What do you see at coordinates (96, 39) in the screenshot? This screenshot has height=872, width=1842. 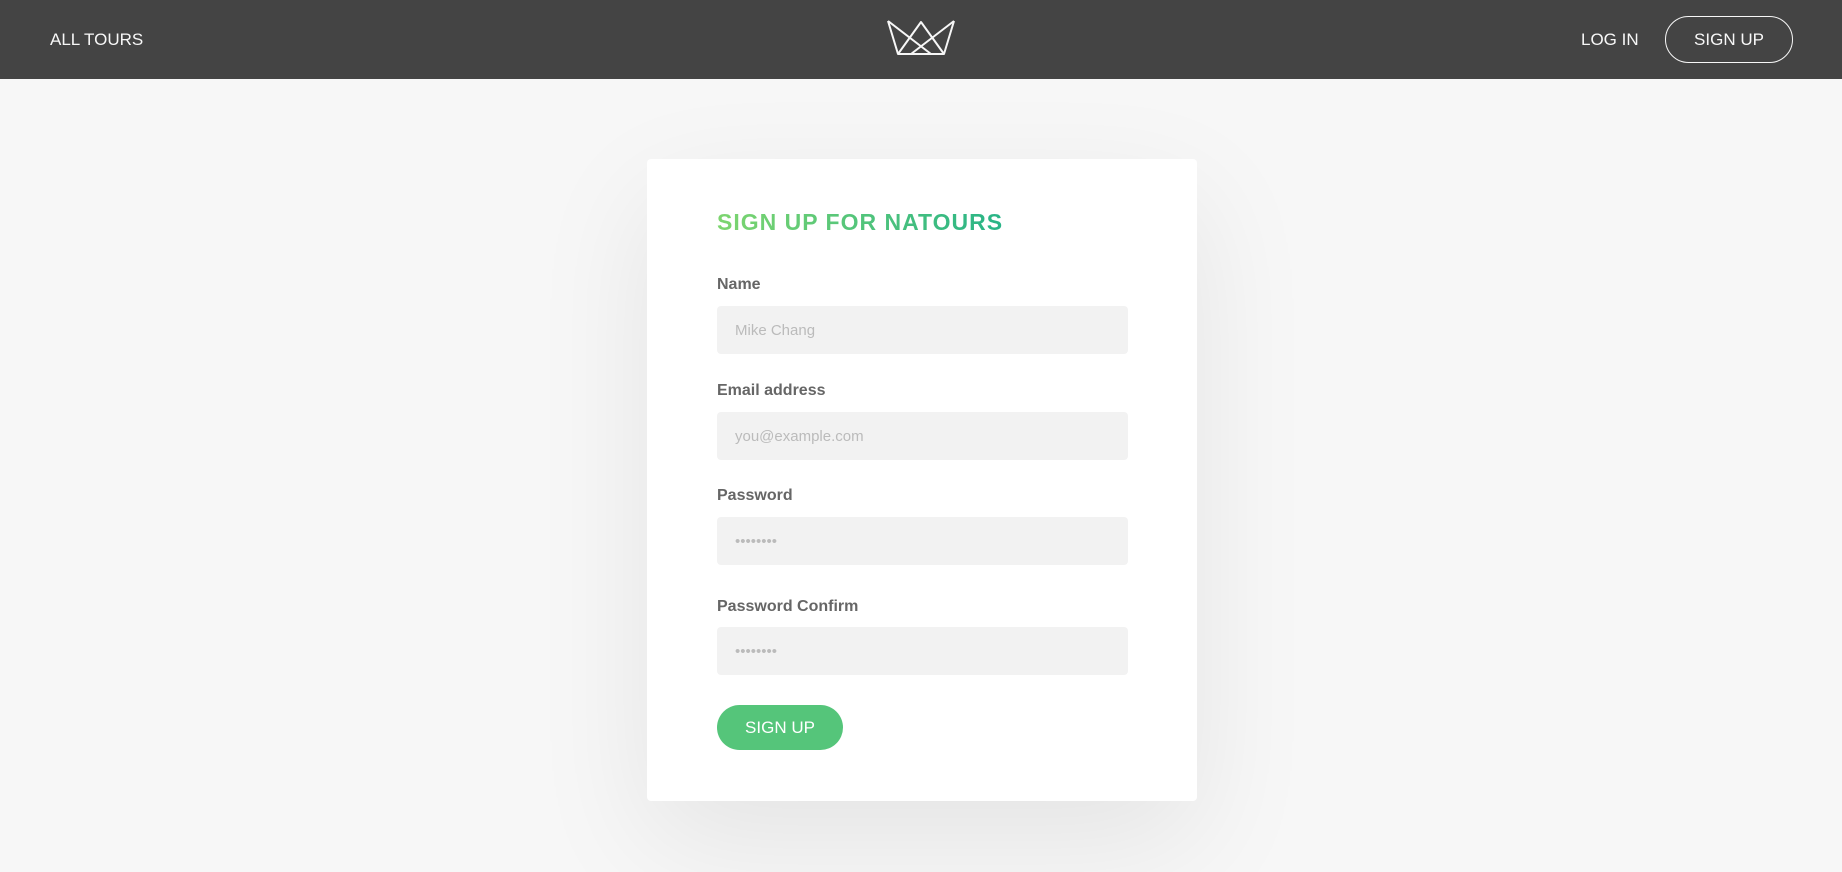 I see `nav-all-tours-link: ALL TOURS` at bounding box center [96, 39].